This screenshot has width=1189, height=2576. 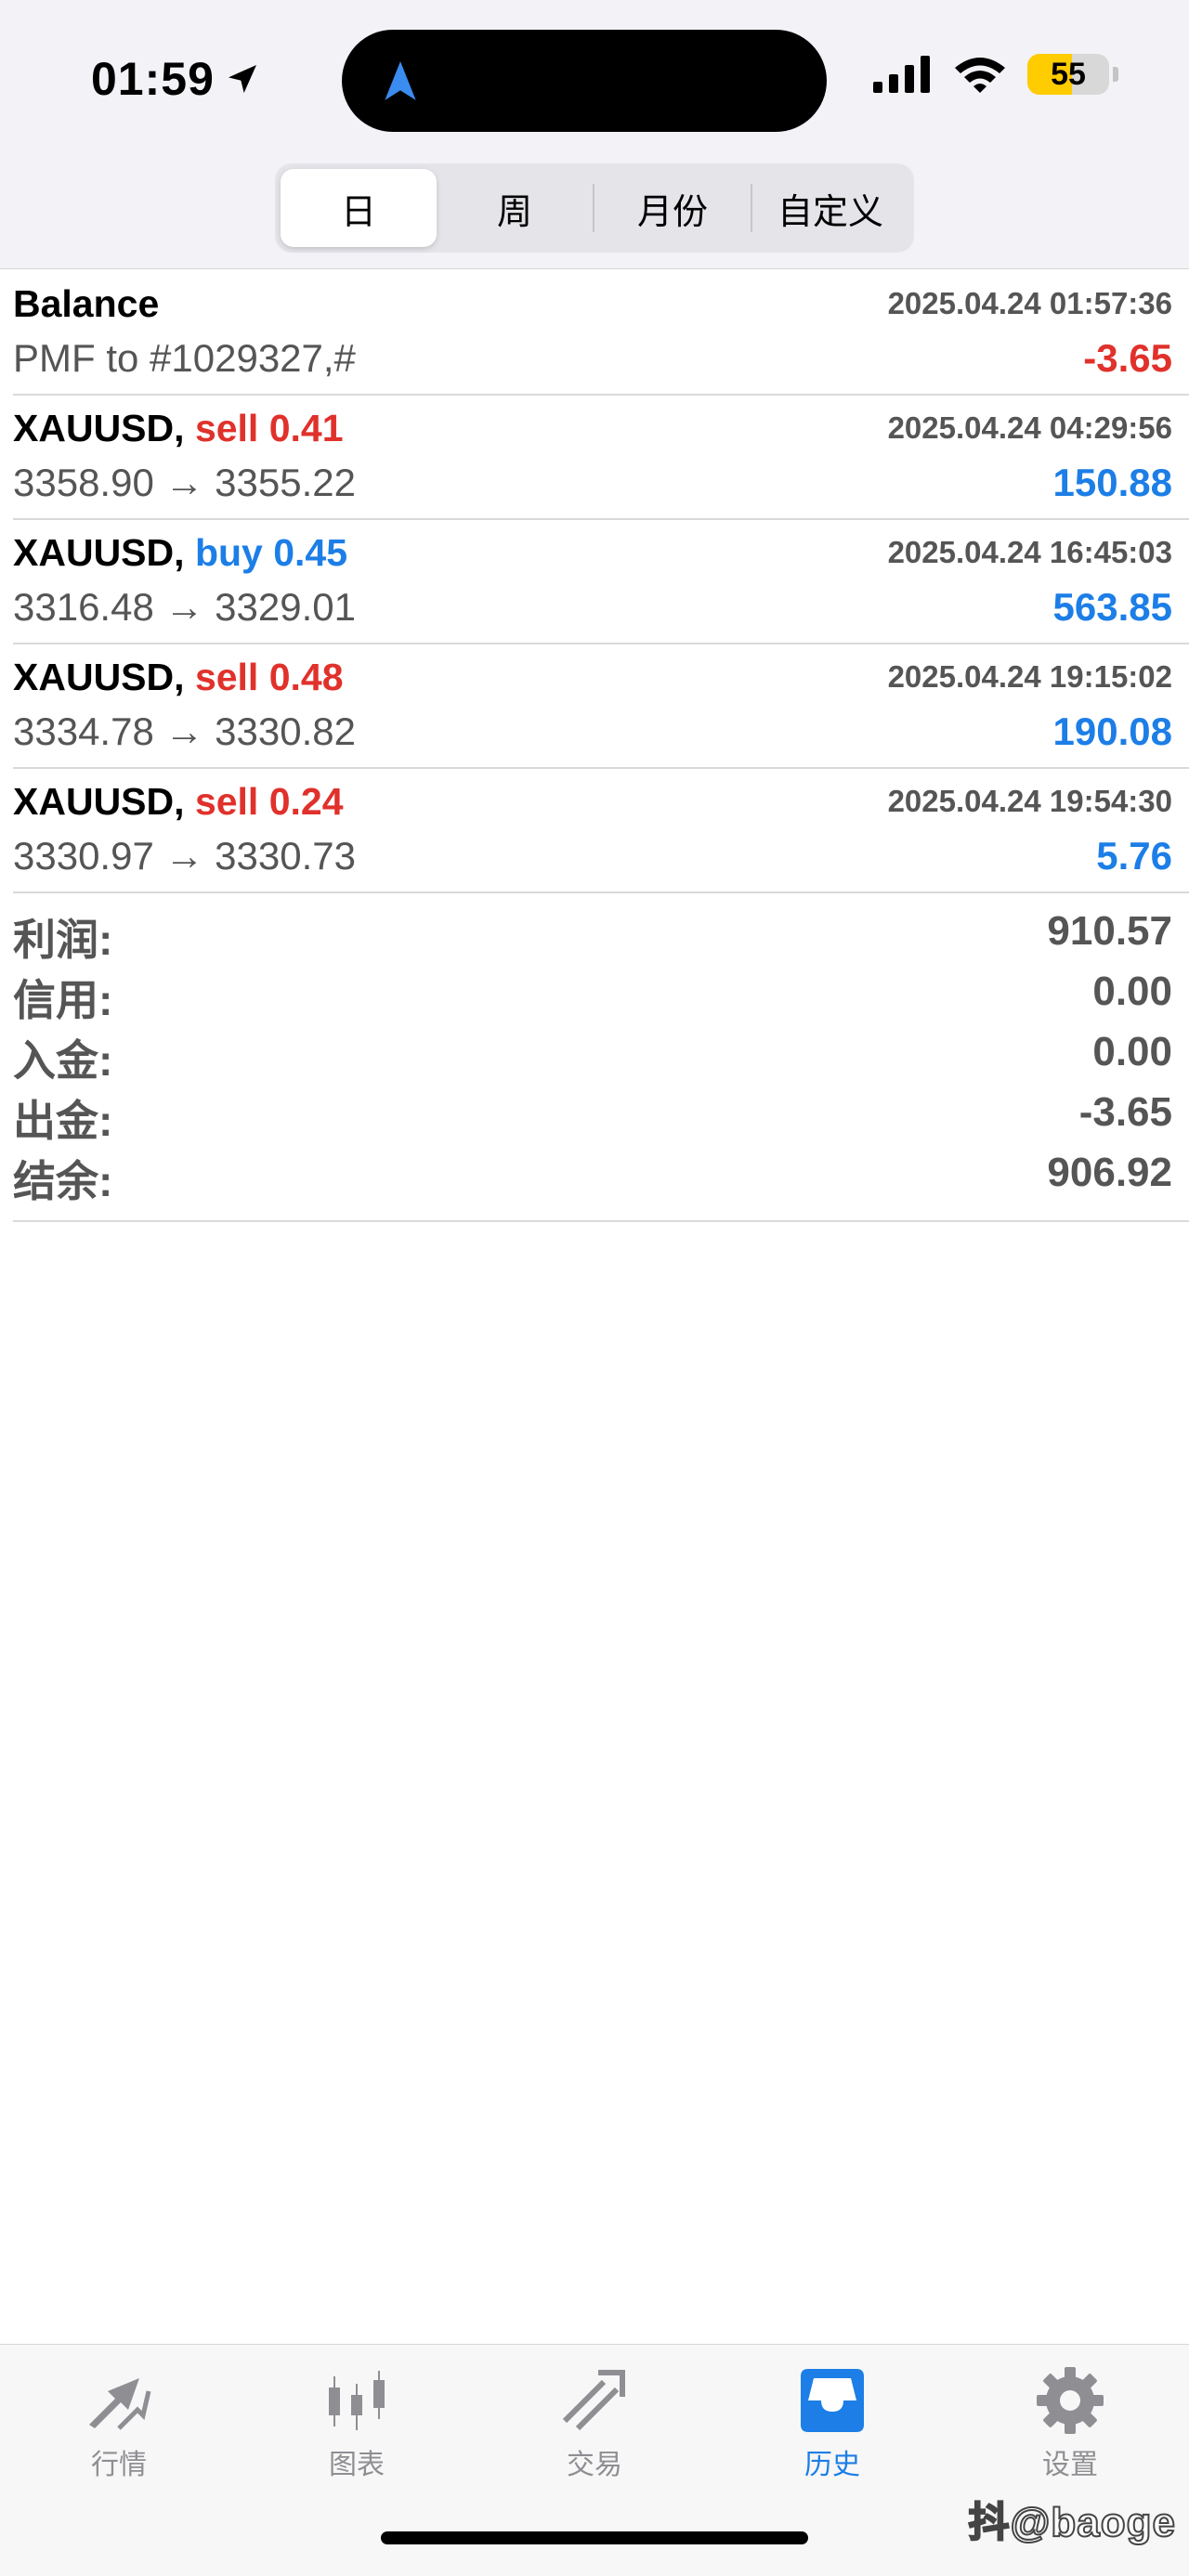 What do you see at coordinates (1112, 731) in the screenshot?
I see `deal-amount: 190.08` at bounding box center [1112, 731].